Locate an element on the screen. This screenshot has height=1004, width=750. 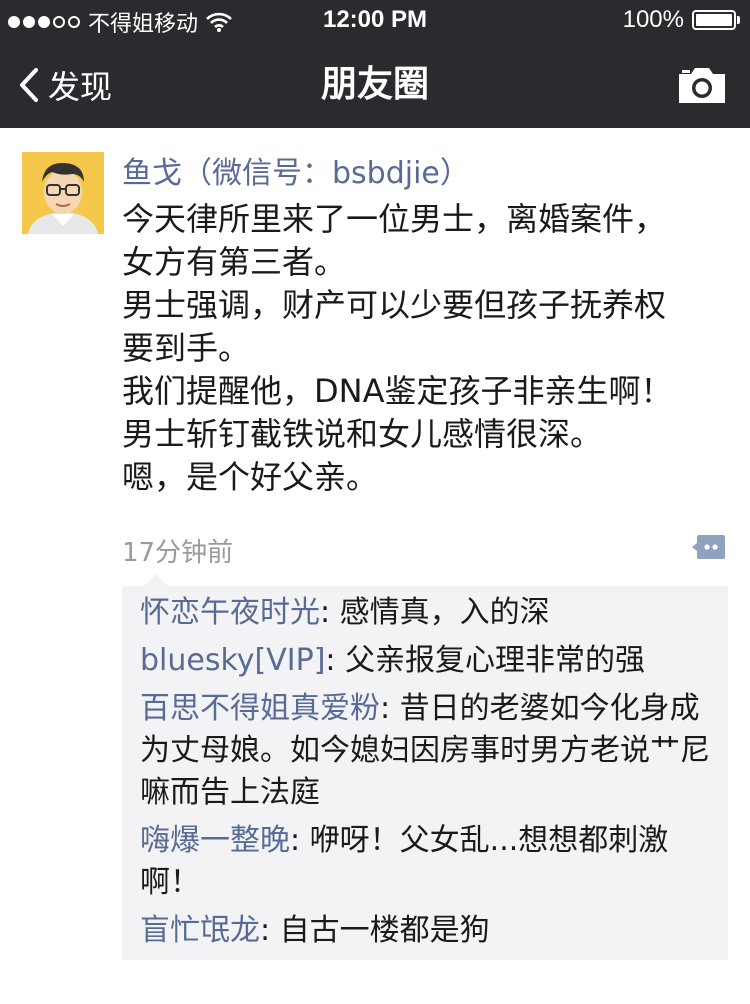
top-bar: 不得姐移动 12:00 PM 100% 发现 朋友圈 is located at coordinates (375, 64).